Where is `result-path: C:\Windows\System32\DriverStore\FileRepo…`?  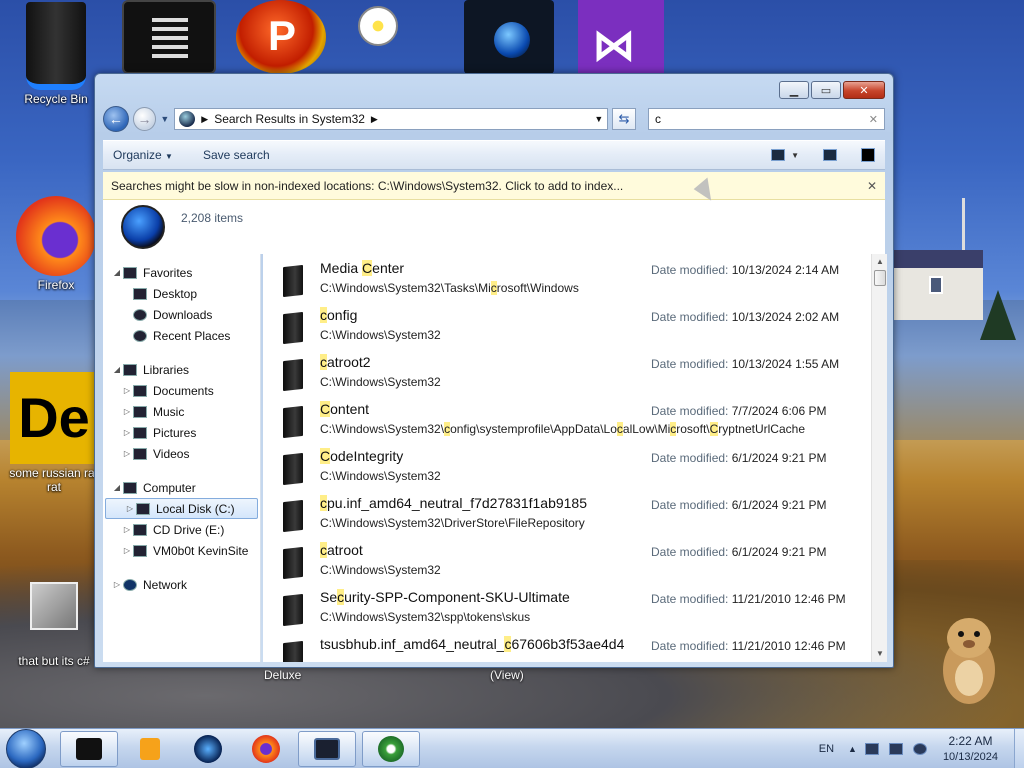
result-path: C:\Windows\System32\DriverStore\FileRepo… is located at coordinates (452, 523).